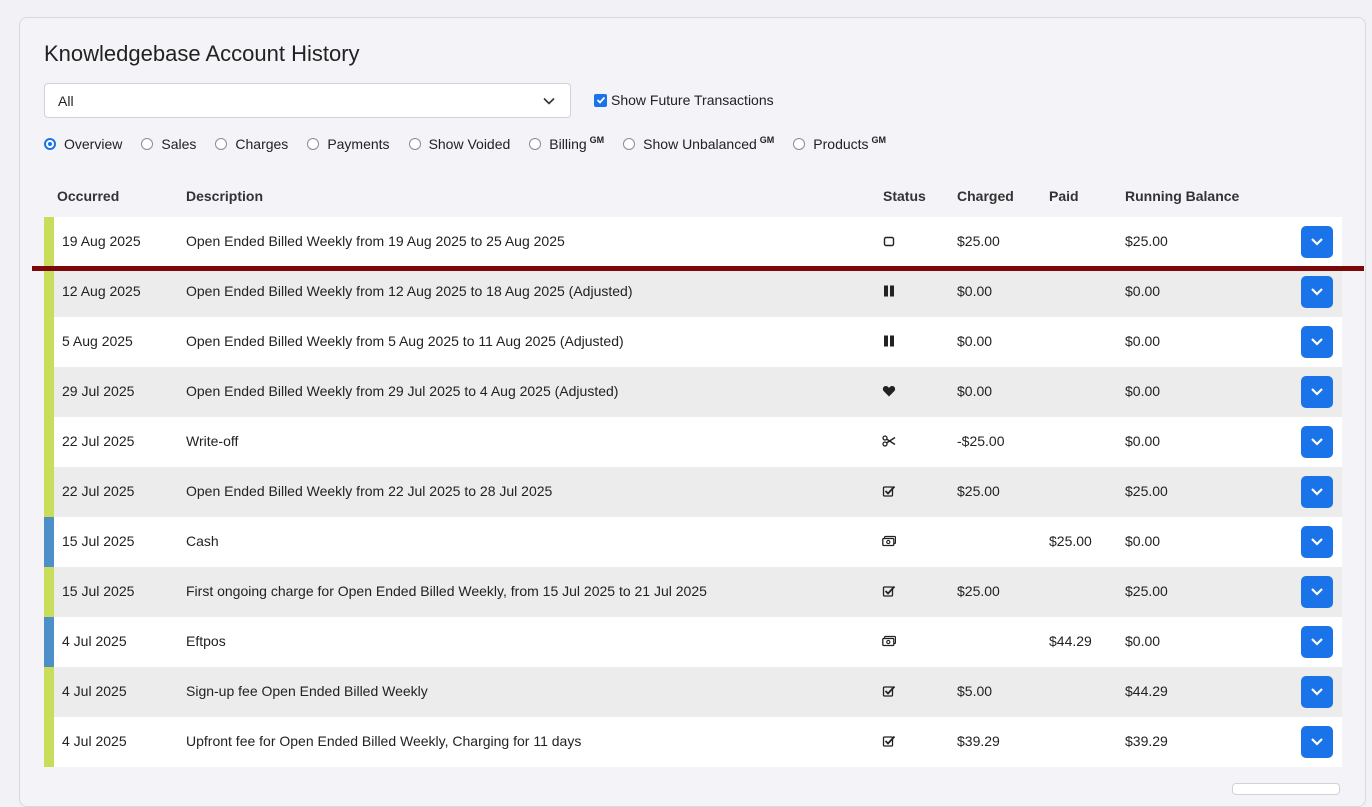  What do you see at coordinates (202, 53) in the screenshot?
I see `page-title: Knowledgebase Account History` at bounding box center [202, 53].